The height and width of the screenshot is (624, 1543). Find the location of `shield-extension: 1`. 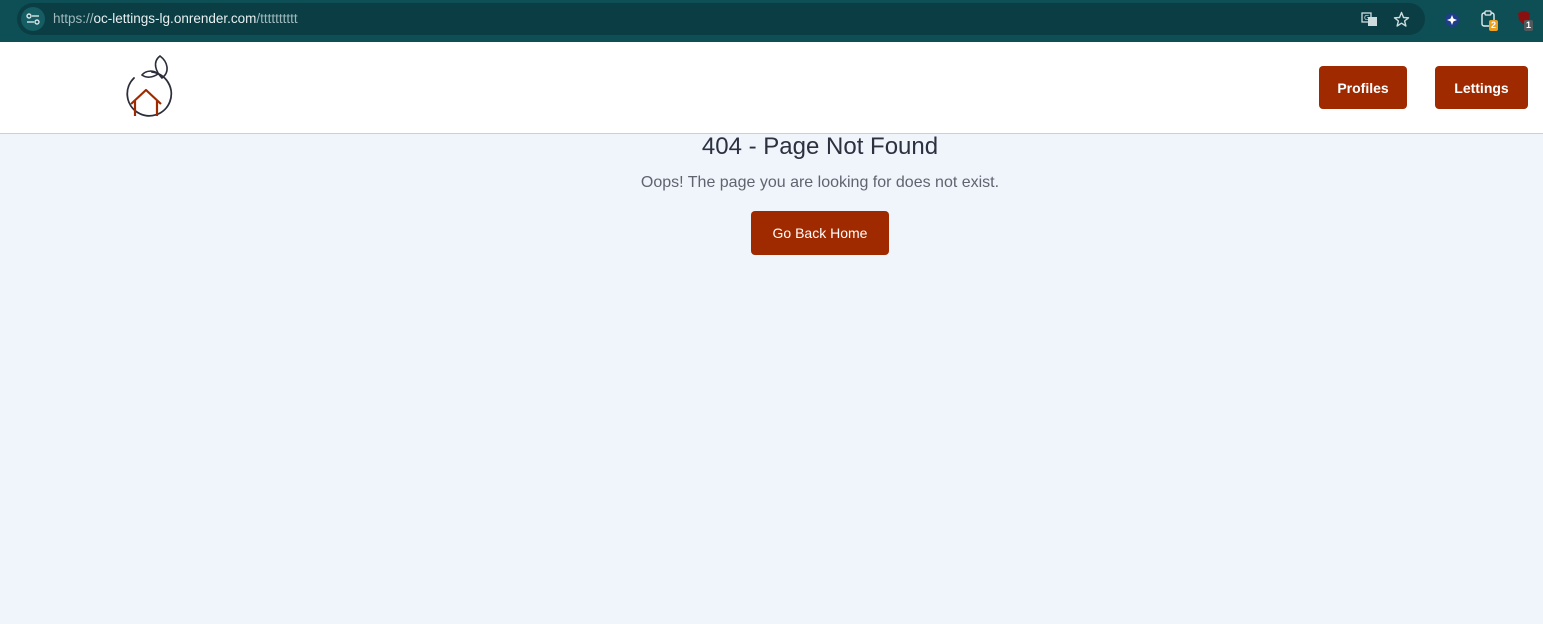

shield-extension: 1 is located at coordinates (1528, 22).